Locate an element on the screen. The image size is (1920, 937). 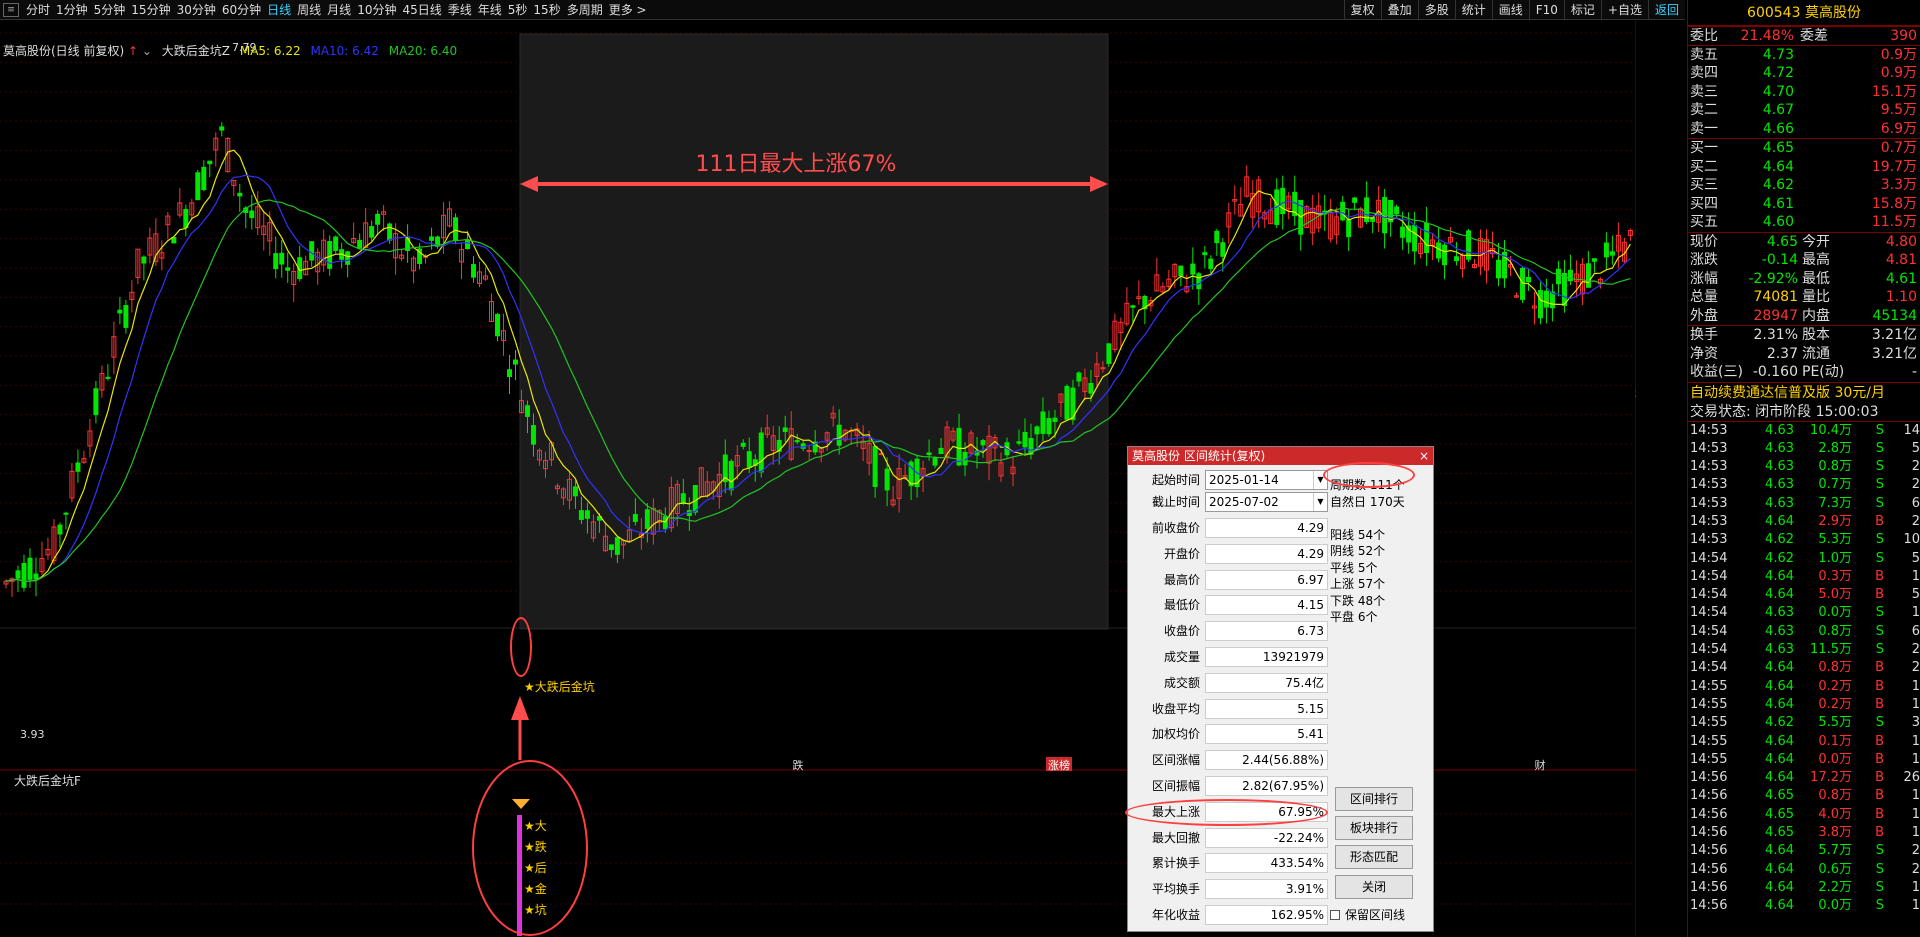
tick-row: 14:54 4.64 0.8万 B 2 is located at coordinates (1804, 668).